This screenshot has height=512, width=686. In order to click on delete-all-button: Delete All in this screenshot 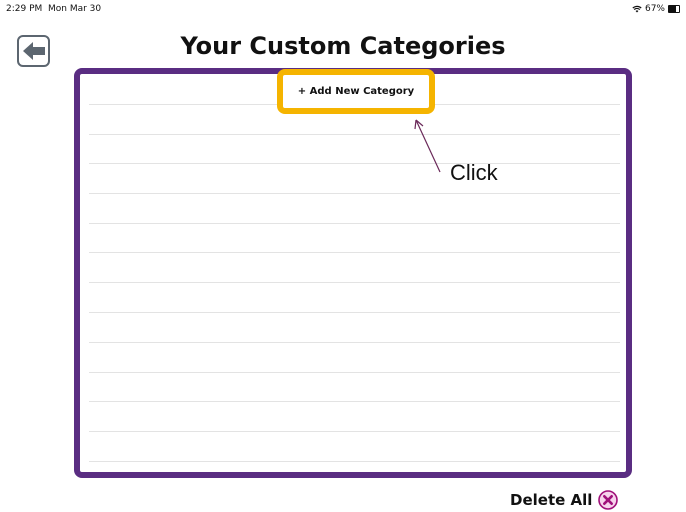, I will do `click(564, 500)`.